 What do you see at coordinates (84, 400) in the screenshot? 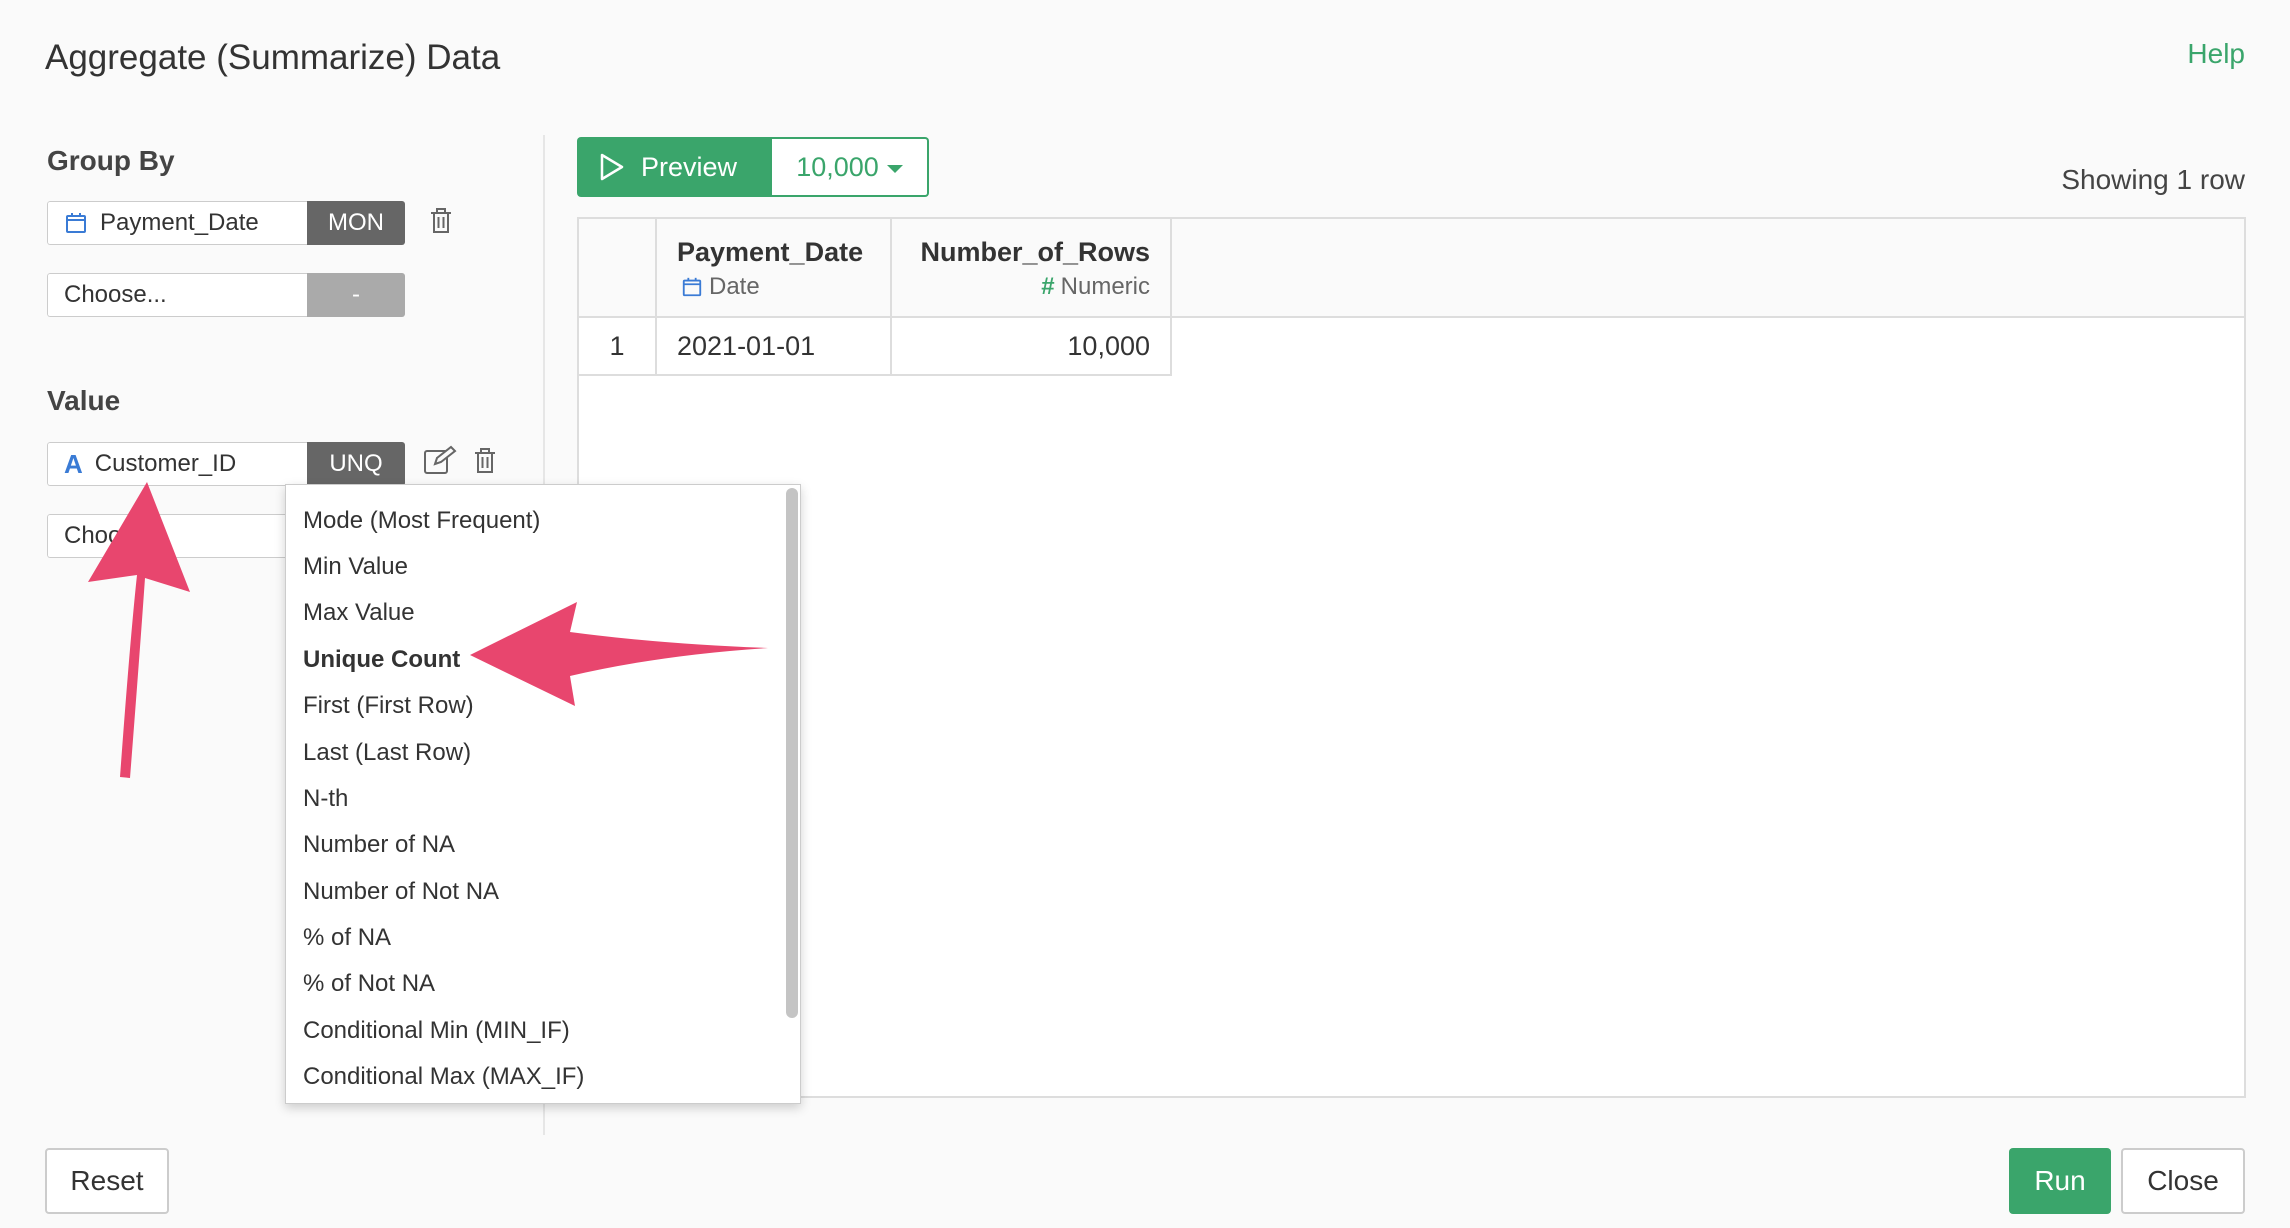
I see `value-label: Value` at bounding box center [84, 400].